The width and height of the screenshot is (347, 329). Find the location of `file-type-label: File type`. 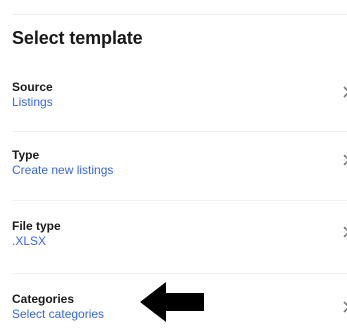

file-type-label: File type is located at coordinates (36, 226).